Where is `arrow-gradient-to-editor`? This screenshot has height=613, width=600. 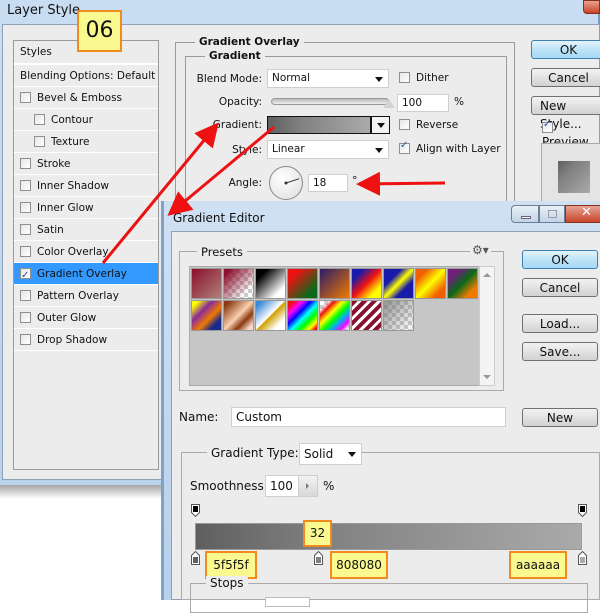 arrow-gradient-to-editor is located at coordinates (221, 170).